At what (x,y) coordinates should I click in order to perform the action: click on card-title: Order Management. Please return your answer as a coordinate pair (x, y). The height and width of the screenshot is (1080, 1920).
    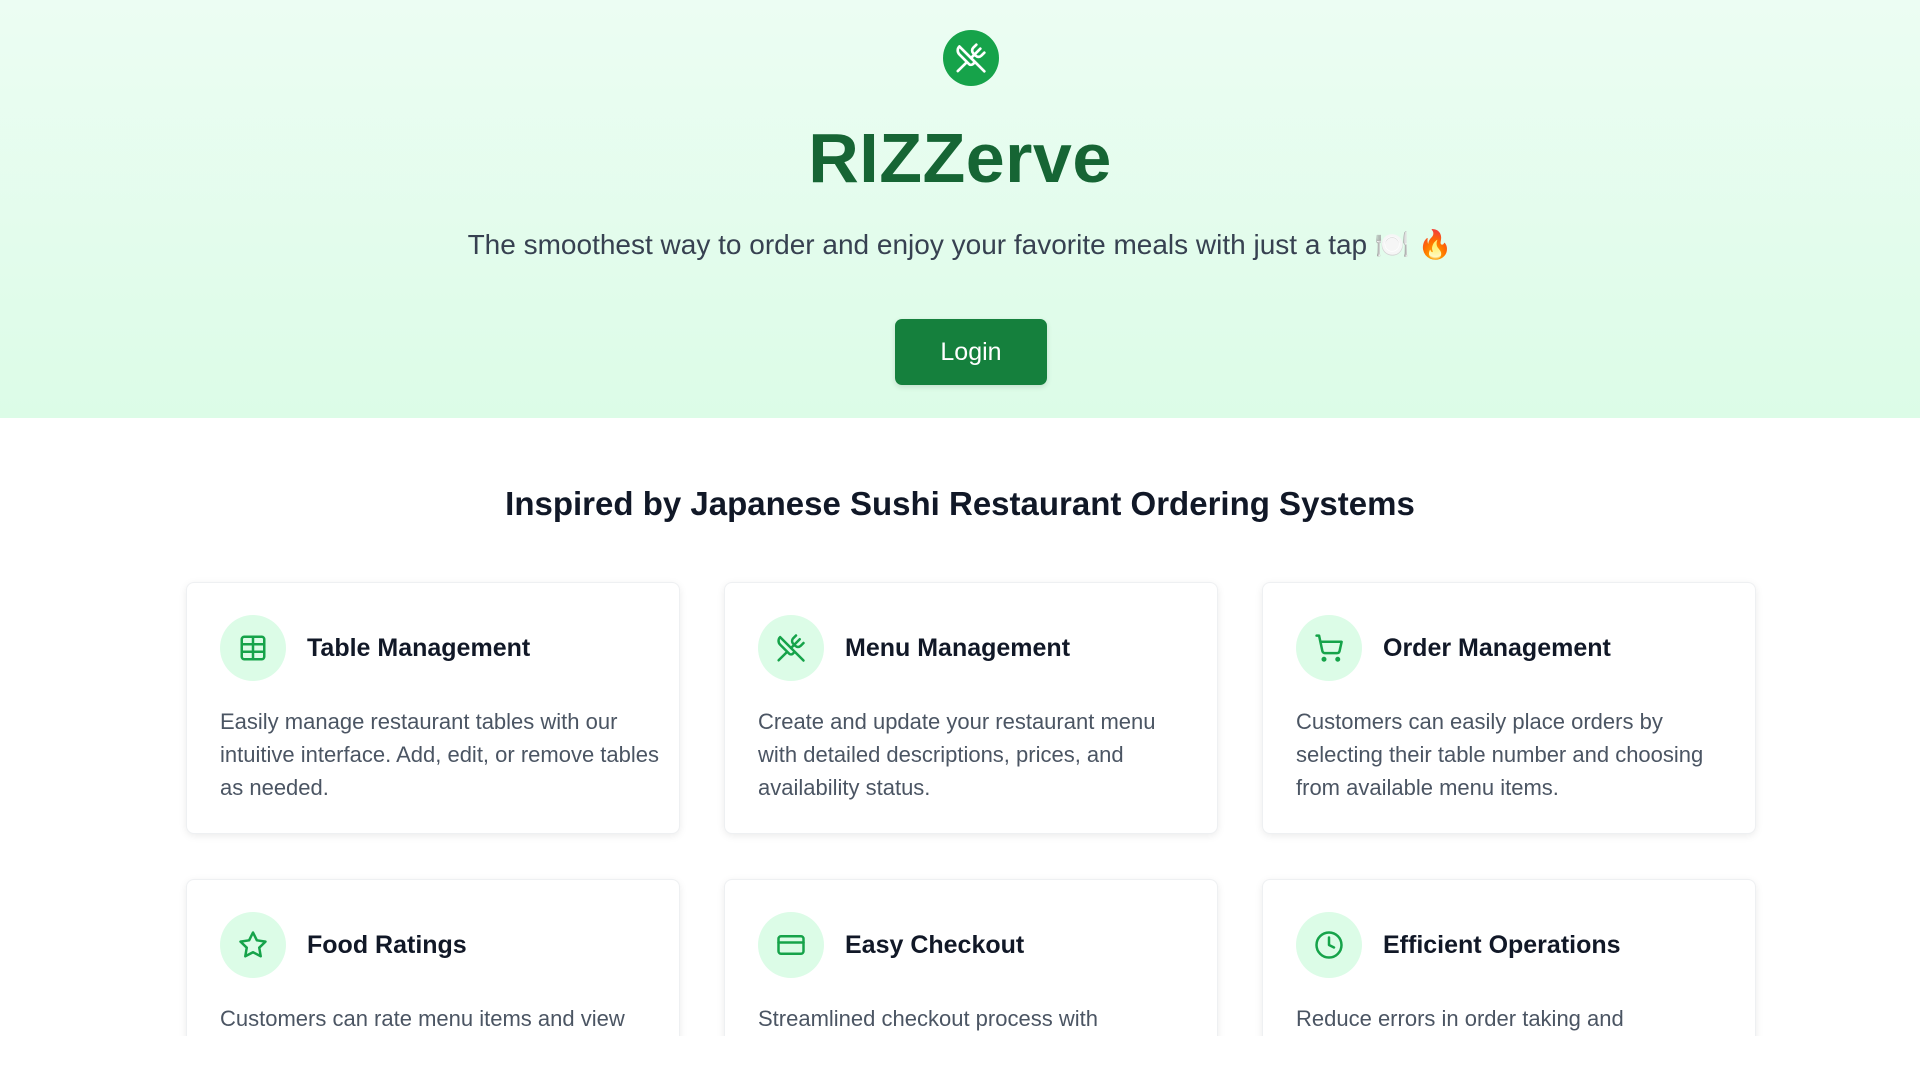
    Looking at the image, I should click on (1497, 648).